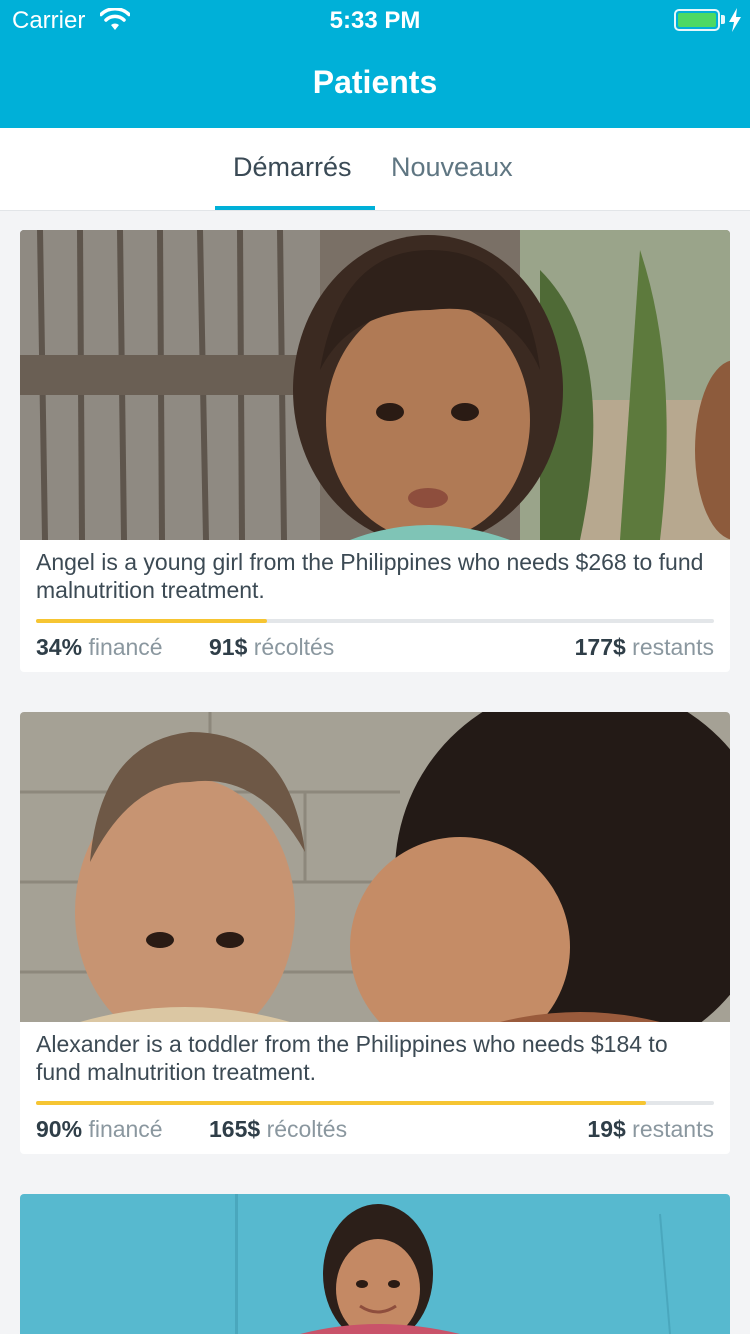 This screenshot has height=1334, width=750. I want to click on navigation-bar: Patients, so click(375, 84).